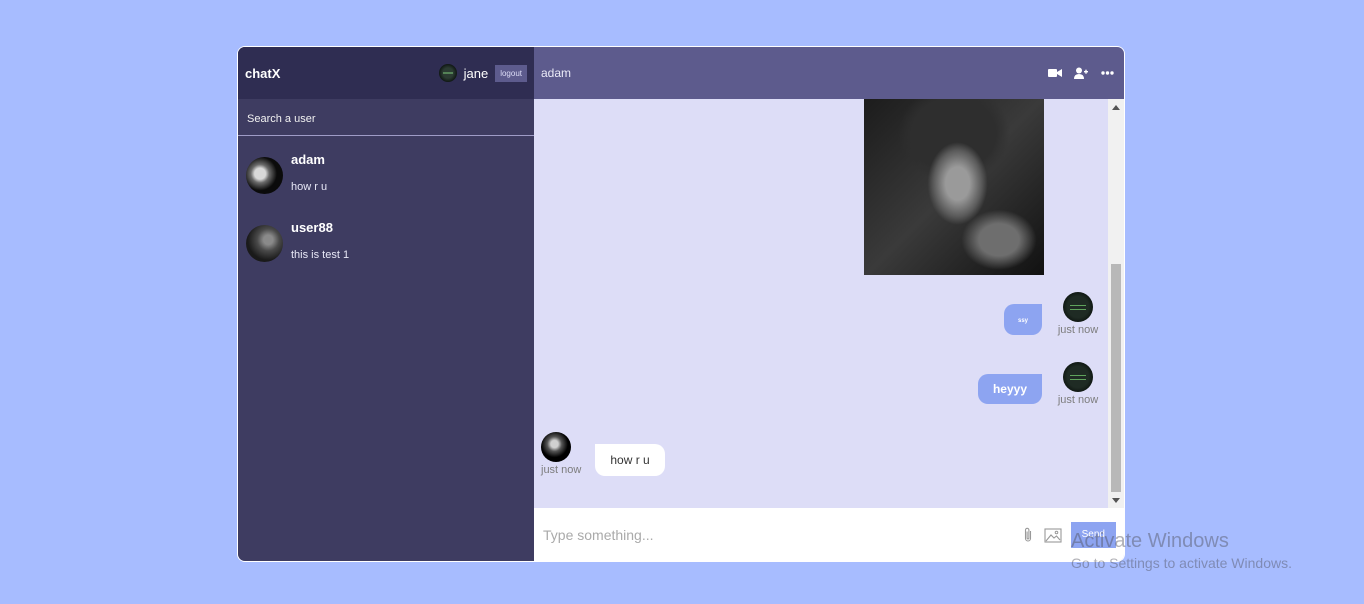 This screenshot has width=1364, height=604. I want to click on search-input, so click(386, 119).